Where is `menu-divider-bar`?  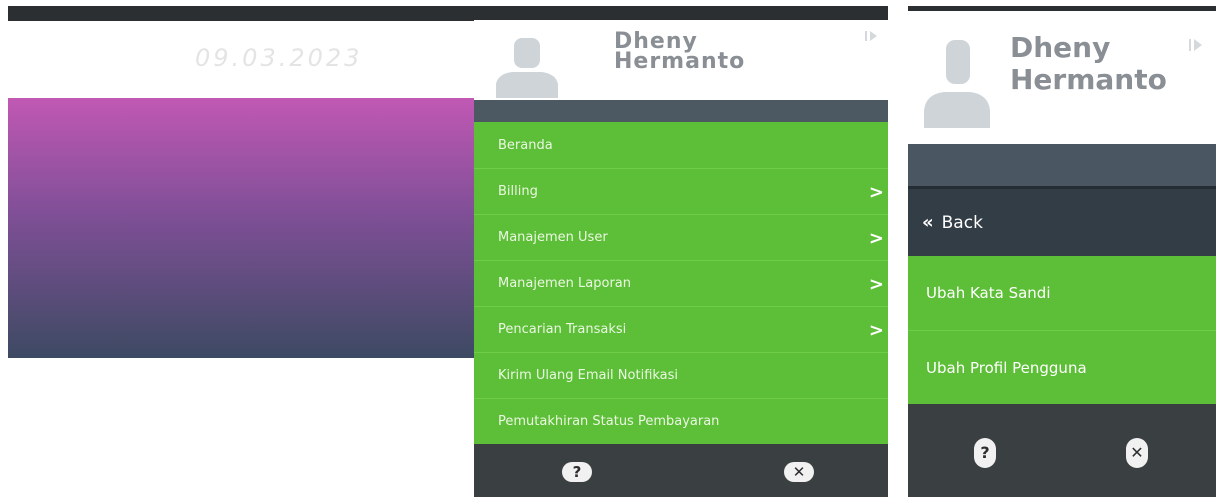
menu-divider-bar is located at coordinates (681, 111).